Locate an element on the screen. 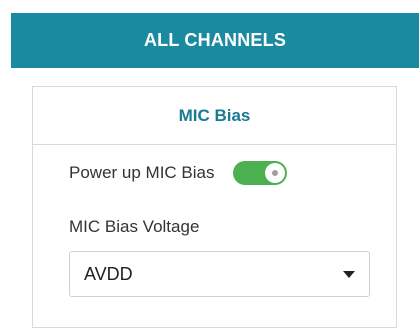  power-mic-bias-toggle is located at coordinates (259, 173).